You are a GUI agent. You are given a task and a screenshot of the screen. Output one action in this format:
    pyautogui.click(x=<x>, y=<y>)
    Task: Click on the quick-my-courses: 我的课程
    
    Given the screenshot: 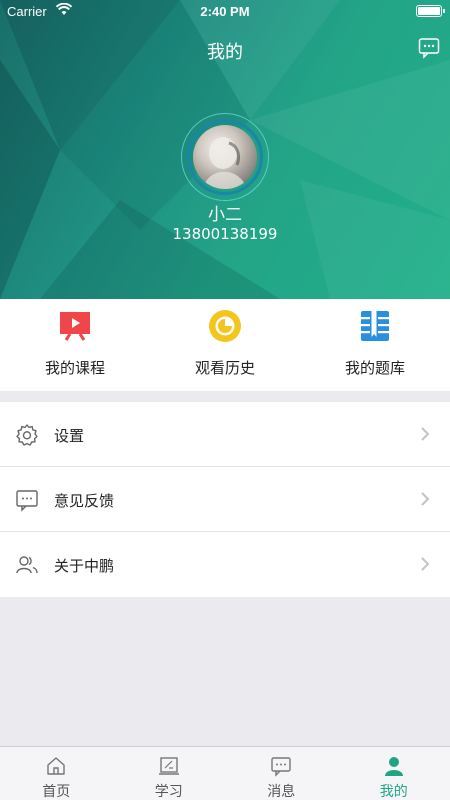 What is the action you would take?
    pyautogui.click(x=75, y=345)
    